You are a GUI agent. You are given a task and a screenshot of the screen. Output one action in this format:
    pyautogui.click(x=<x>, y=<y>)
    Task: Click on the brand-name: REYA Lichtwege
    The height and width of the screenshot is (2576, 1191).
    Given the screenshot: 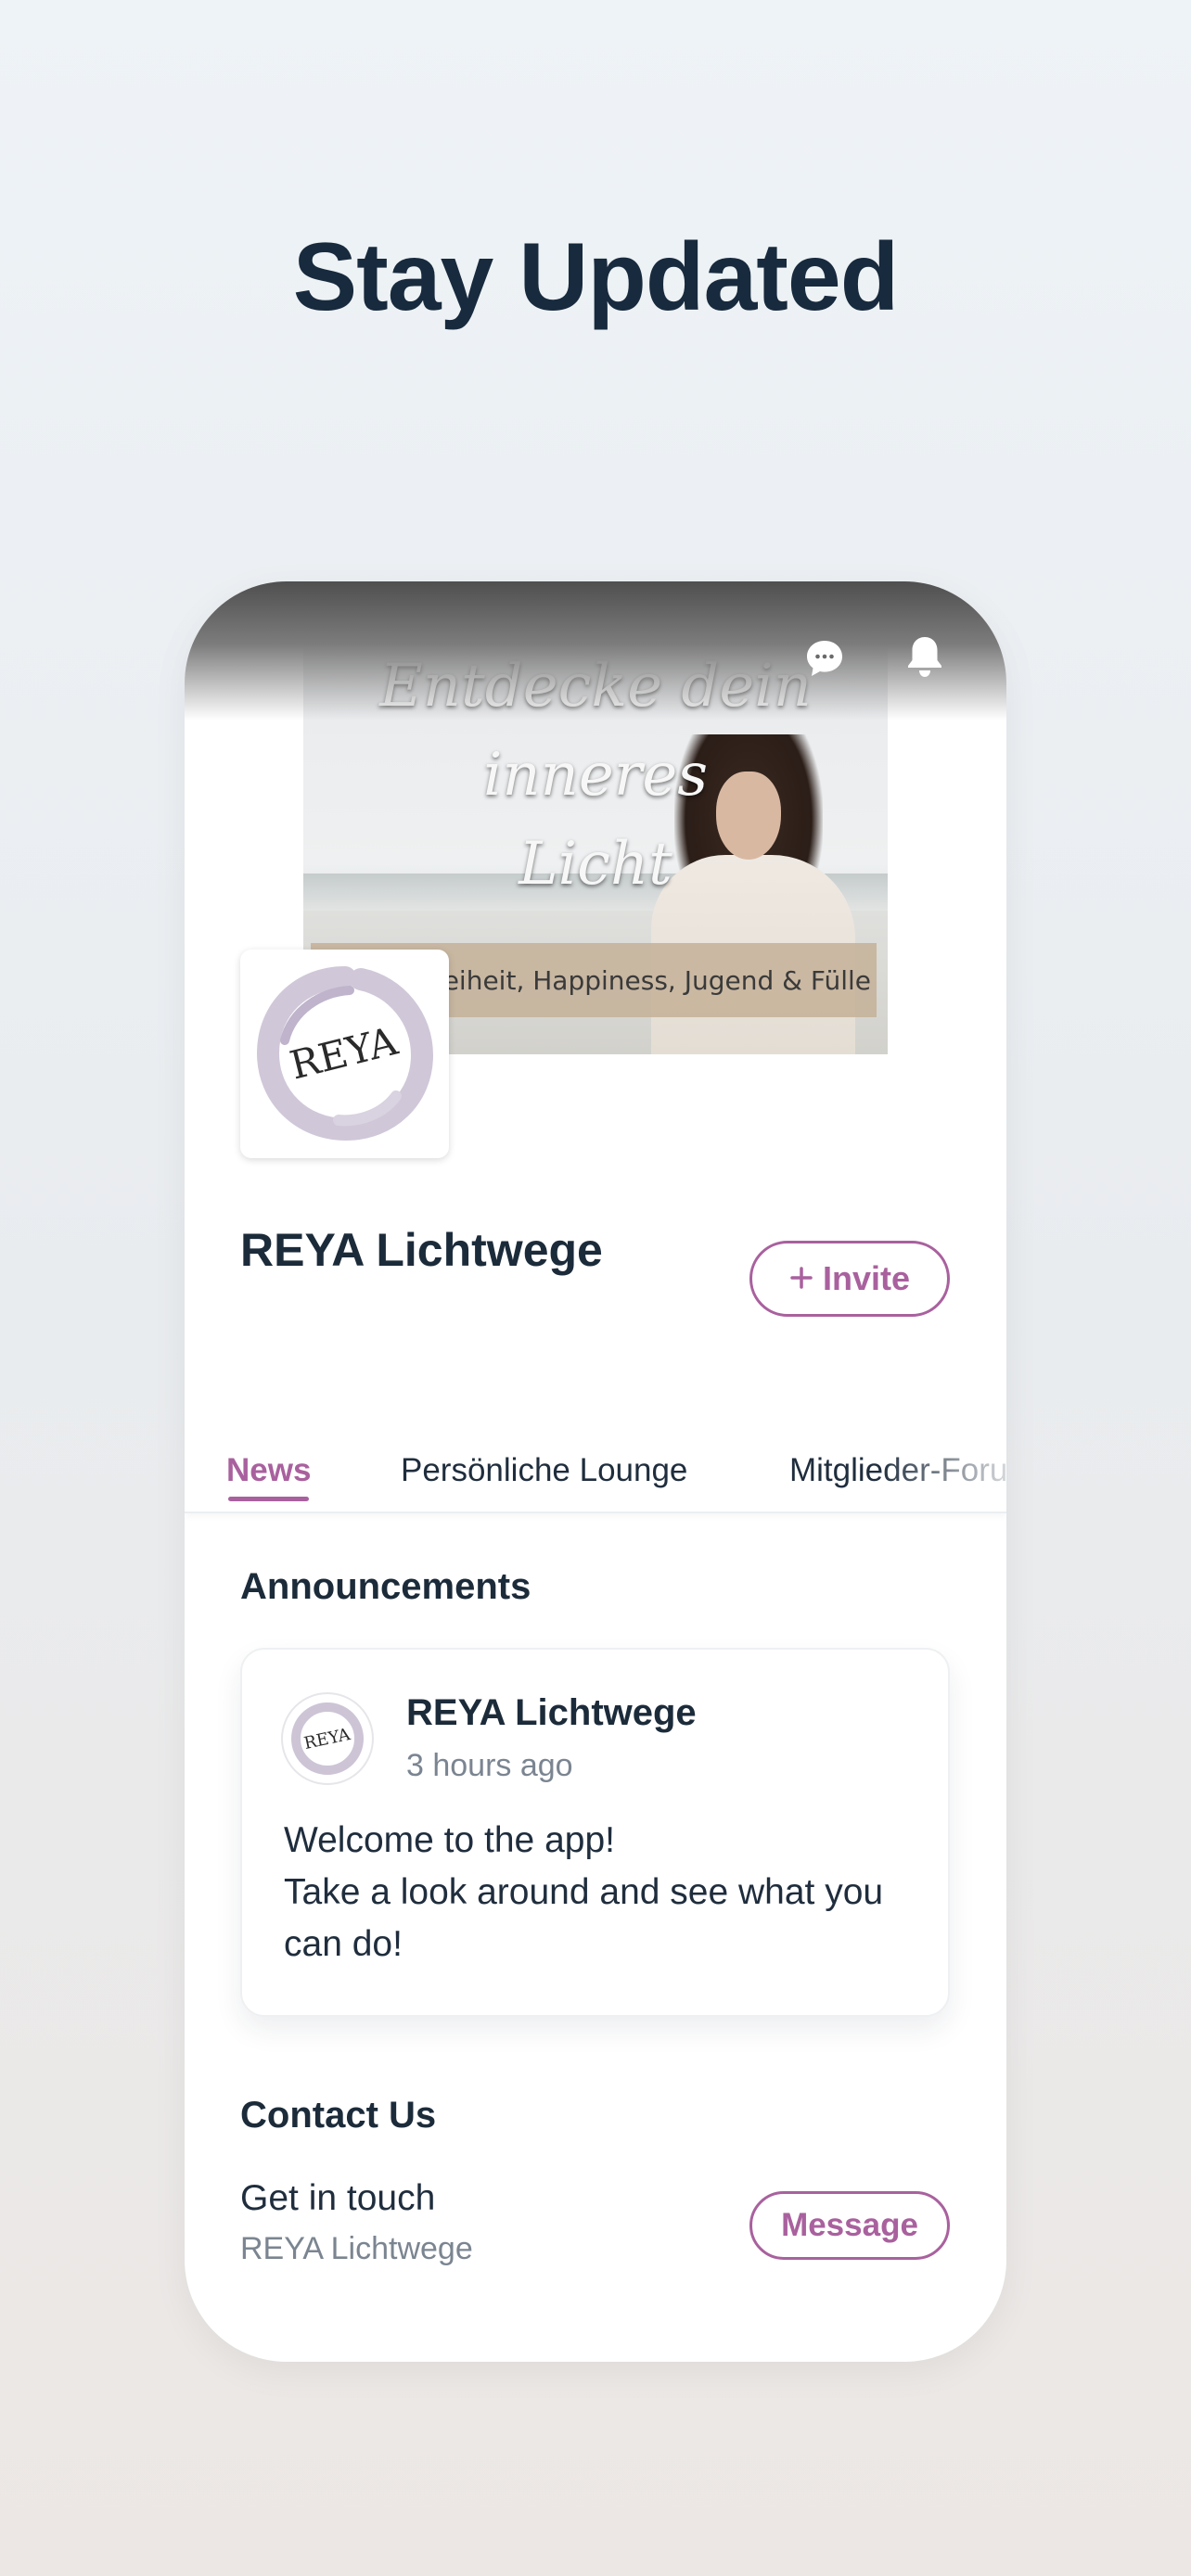 What is the action you would take?
    pyautogui.click(x=421, y=1250)
    